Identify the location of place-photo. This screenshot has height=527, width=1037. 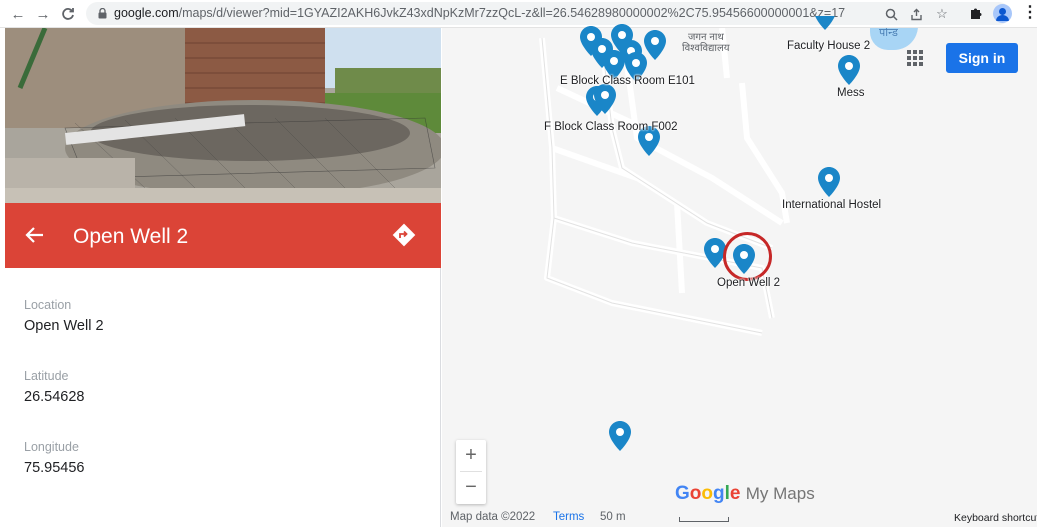
(223, 115).